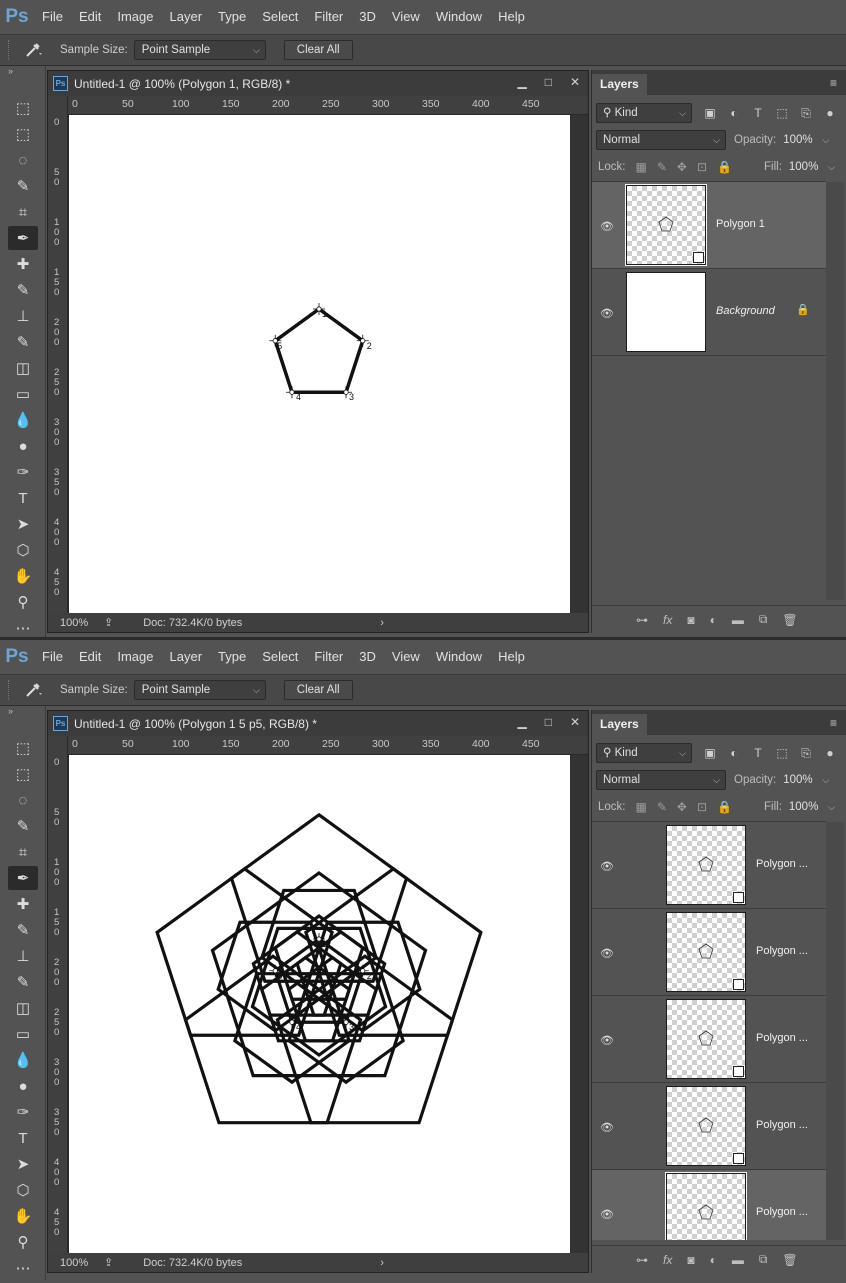 Image resolution: width=846 pixels, height=1283 pixels. Describe the element at coordinates (23, 290) in the screenshot. I see `brush-icon: ✎` at that location.